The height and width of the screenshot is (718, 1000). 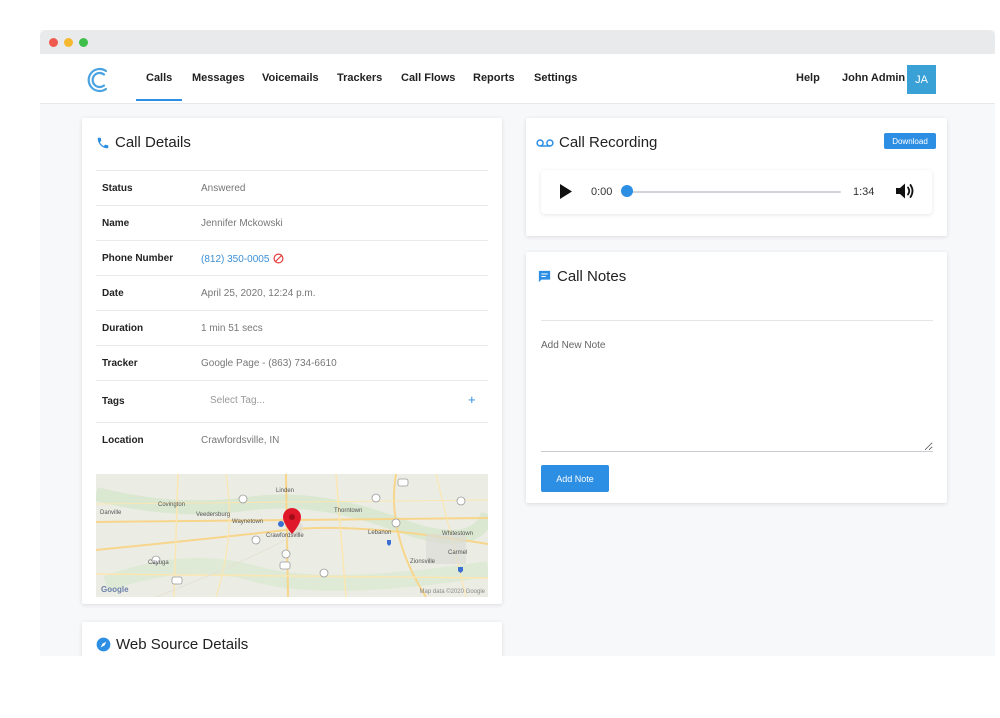 What do you see at coordinates (99, 80) in the screenshot?
I see `app-logo-icon` at bounding box center [99, 80].